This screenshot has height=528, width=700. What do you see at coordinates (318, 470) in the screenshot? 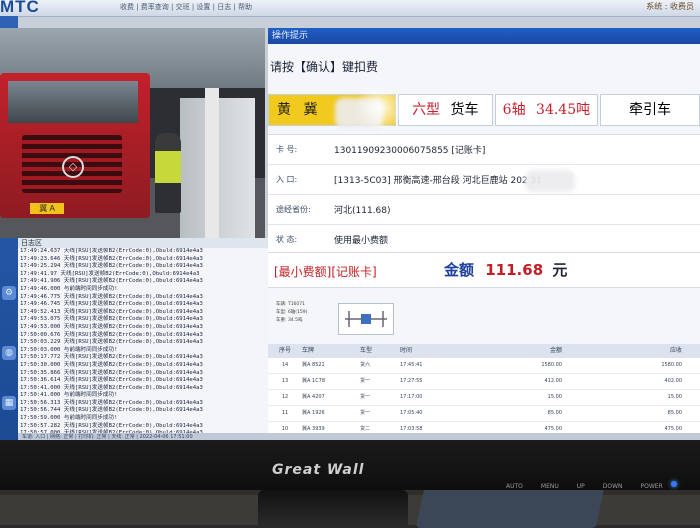
I see `monitor-brand: Great Wall` at bounding box center [318, 470].